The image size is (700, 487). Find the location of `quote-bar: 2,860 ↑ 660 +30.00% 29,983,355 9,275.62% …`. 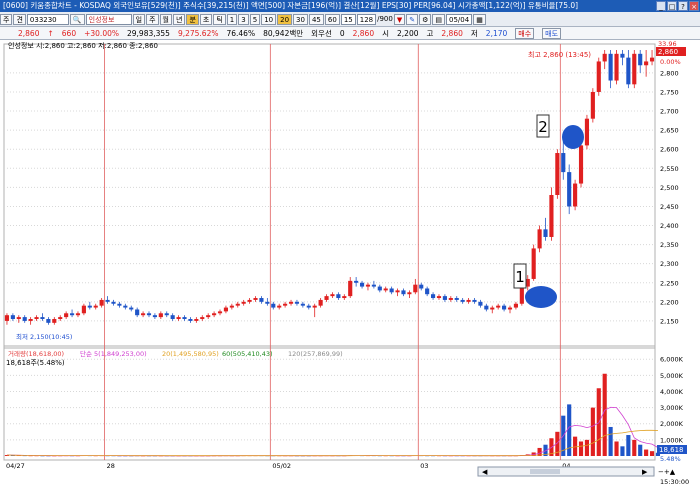

quote-bar: 2,860 ↑ 660 +30.00% 29,983,355 9,275.62% … is located at coordinates (350, 33).